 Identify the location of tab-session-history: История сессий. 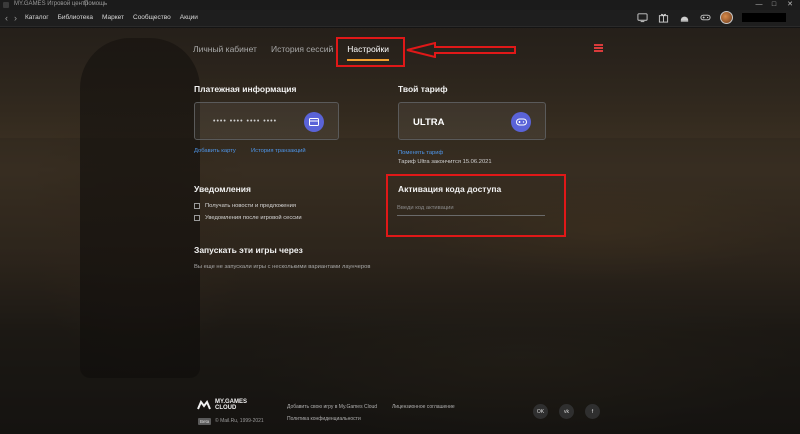
(302, 49).